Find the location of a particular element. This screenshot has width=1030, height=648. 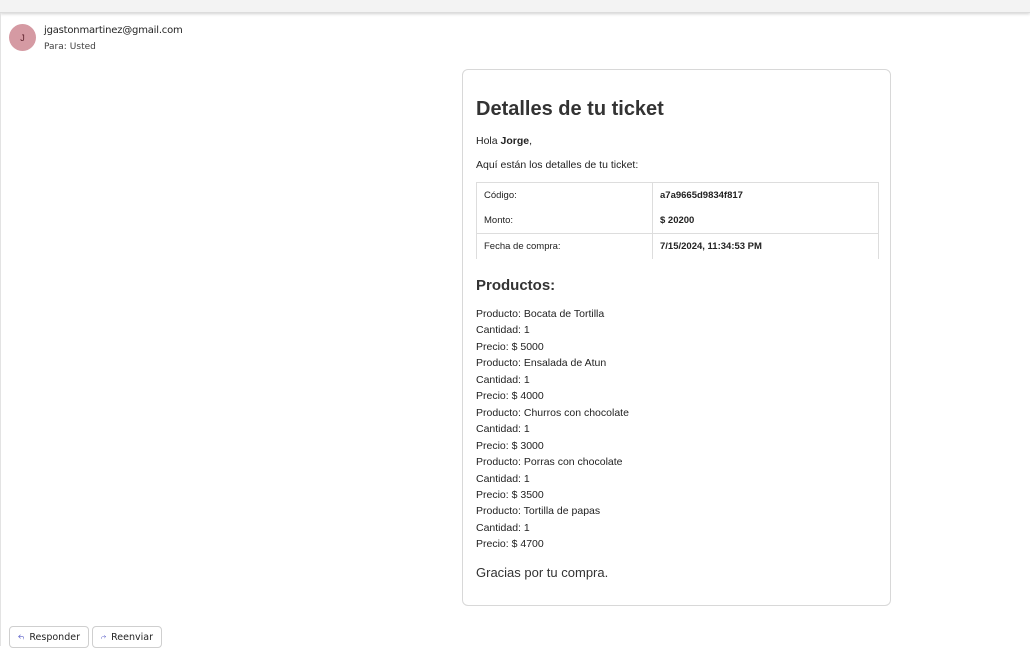

reply-button: Responder is located at coordinates (49, 637).